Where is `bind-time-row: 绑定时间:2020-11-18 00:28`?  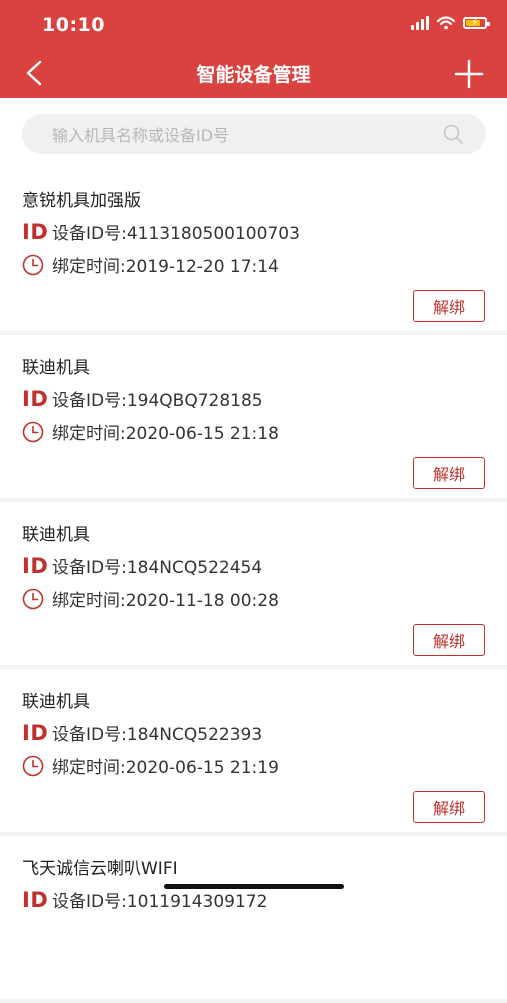
bind-time-row: 绑定时间:2020-11-18 00:28 is located at coordinates (150, 598).